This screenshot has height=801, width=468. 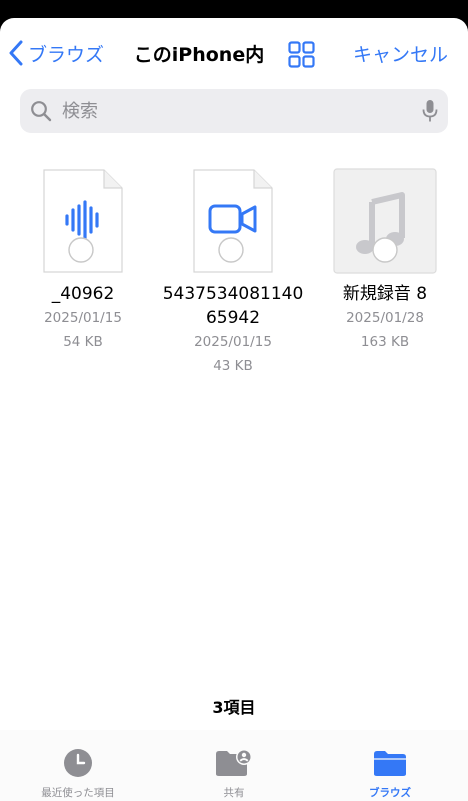 What do you see at coordinates (66, 54) in the screenshot?
I see `back-button-label: ブラウズ` at bounding box center [66, 54].